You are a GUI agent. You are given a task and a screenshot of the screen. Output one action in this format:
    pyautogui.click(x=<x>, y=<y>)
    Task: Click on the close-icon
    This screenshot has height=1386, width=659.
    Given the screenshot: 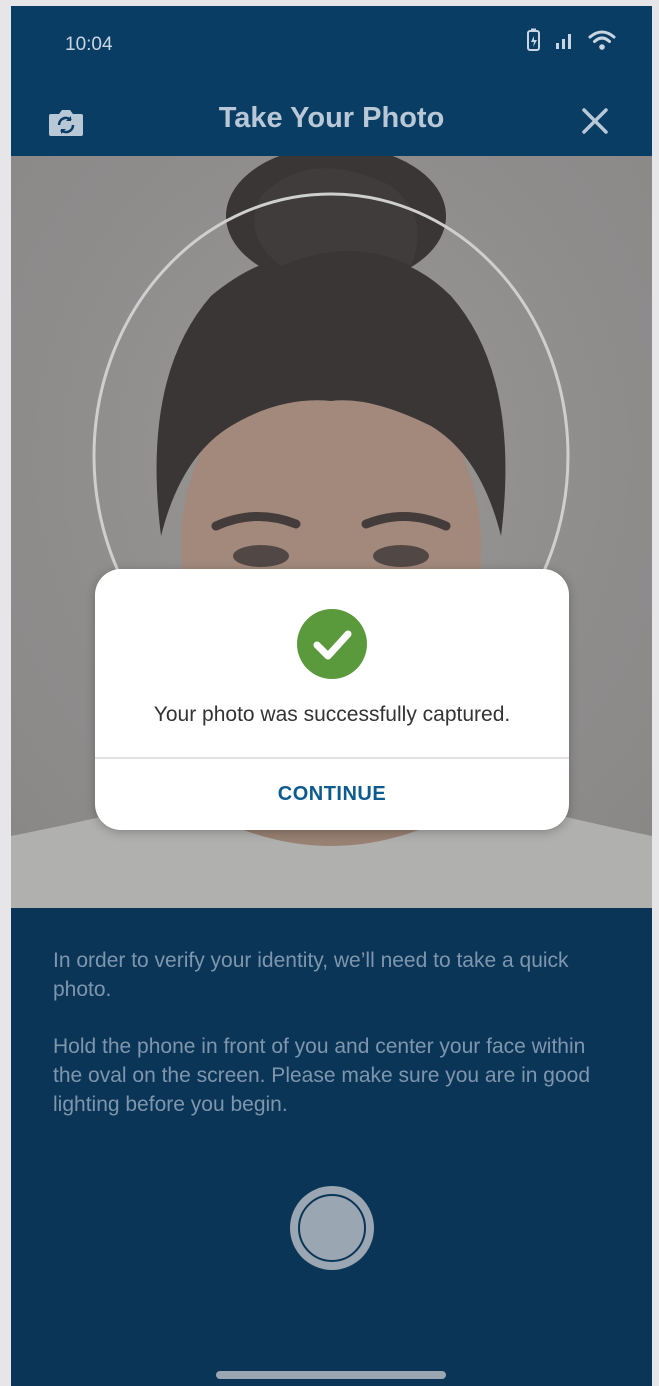 What is the action you would take?
    pyautogui.click(x=595, y=121)
    